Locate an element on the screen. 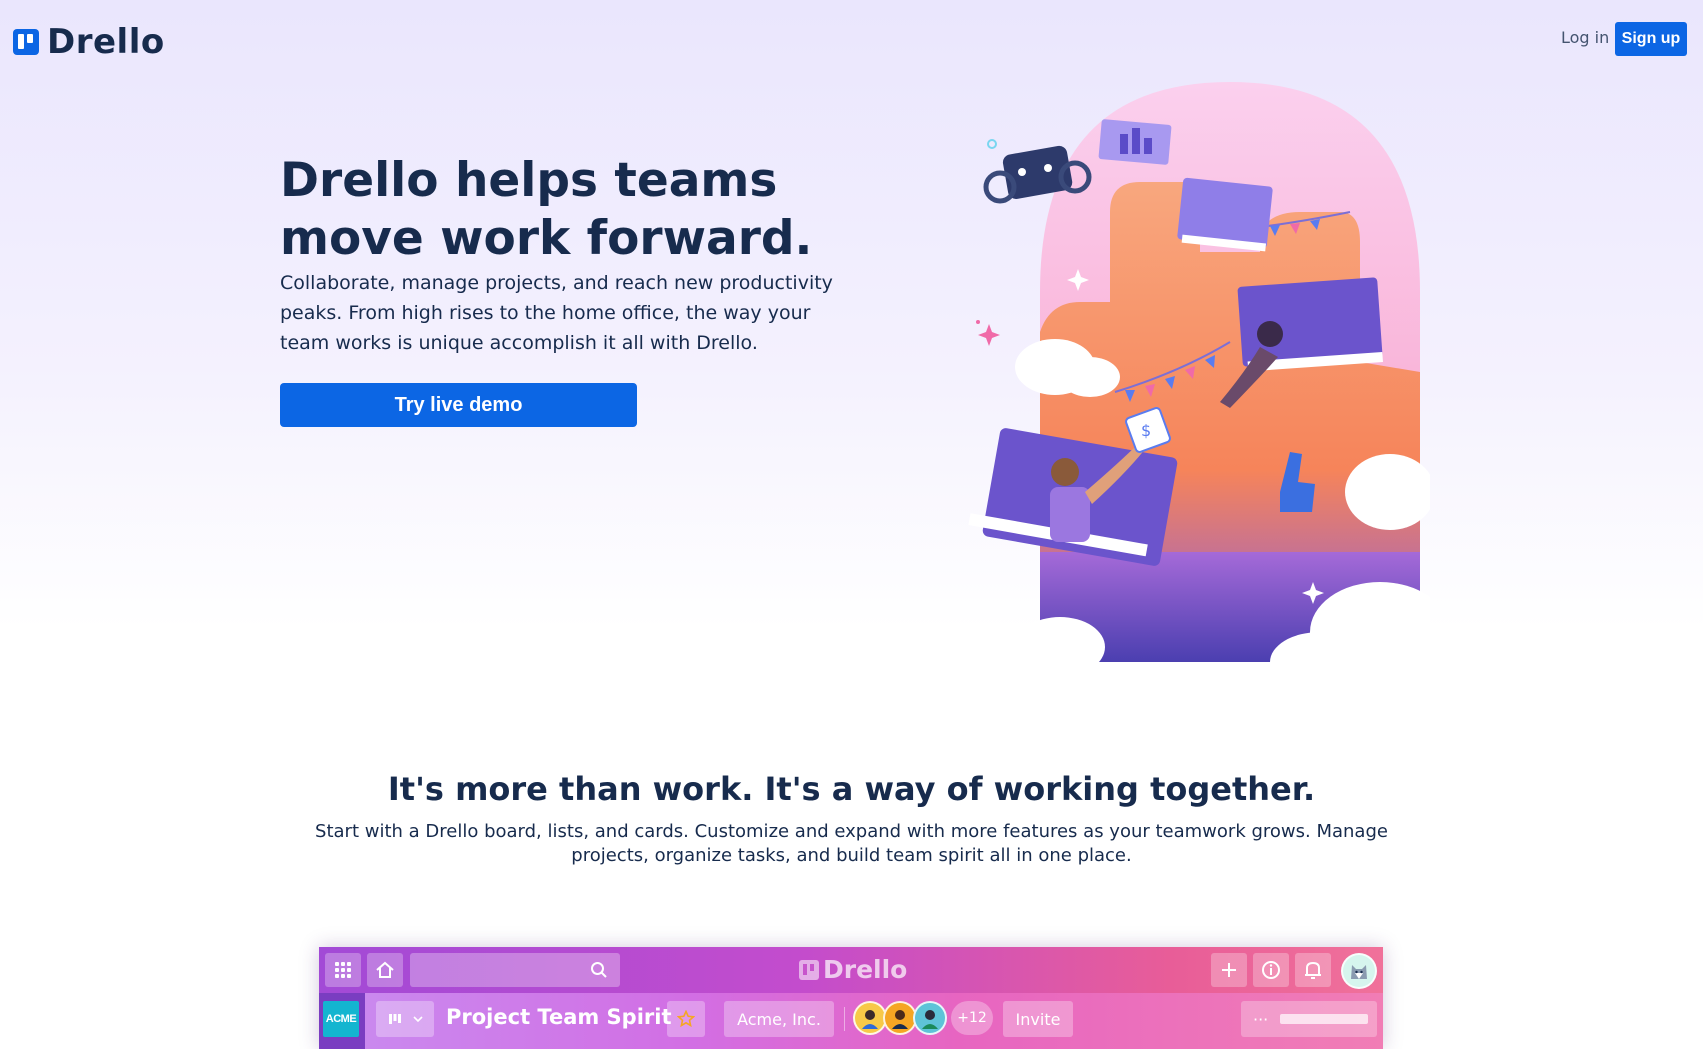  signup-button: Sign up is located at coordinates (1651, 39).